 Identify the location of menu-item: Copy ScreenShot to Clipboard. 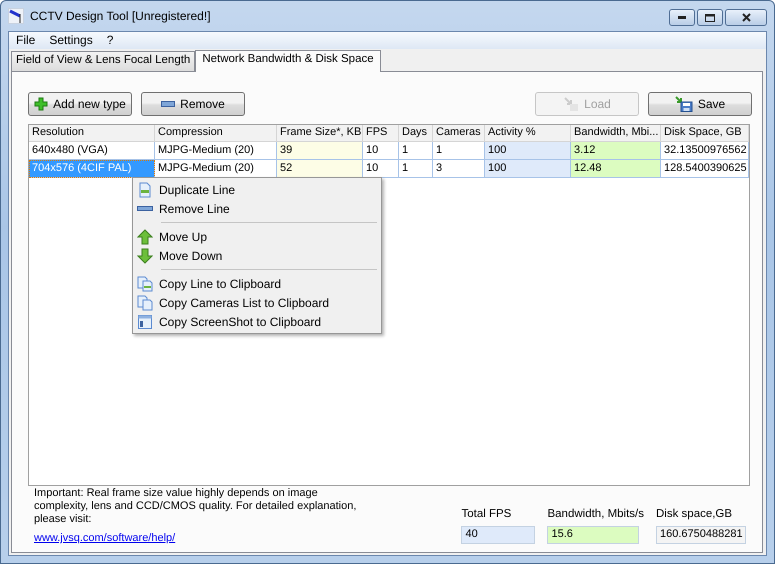
(257, 321).